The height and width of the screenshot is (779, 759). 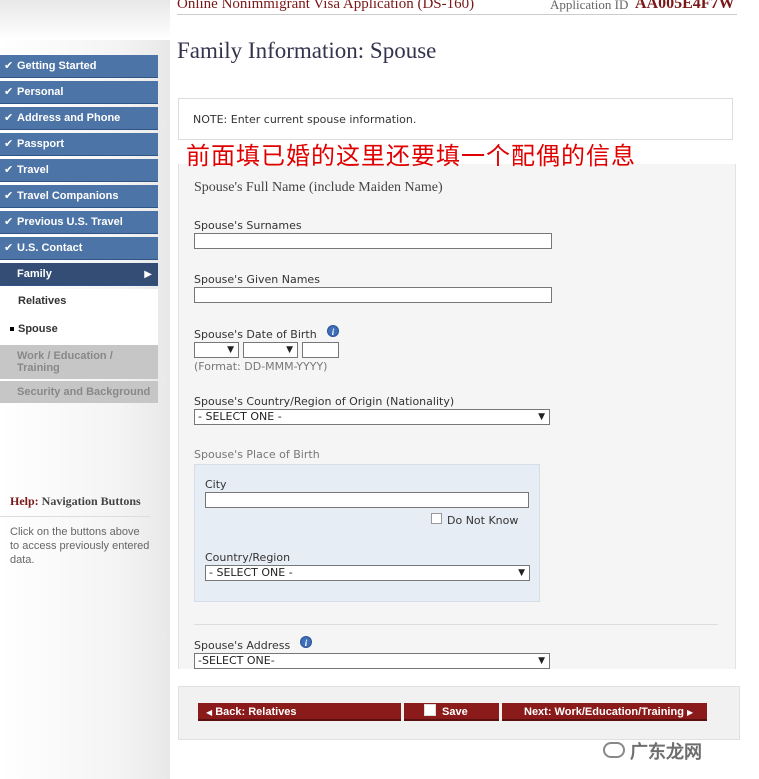 I want to click on surnames-input, so click(x=373, y=241).